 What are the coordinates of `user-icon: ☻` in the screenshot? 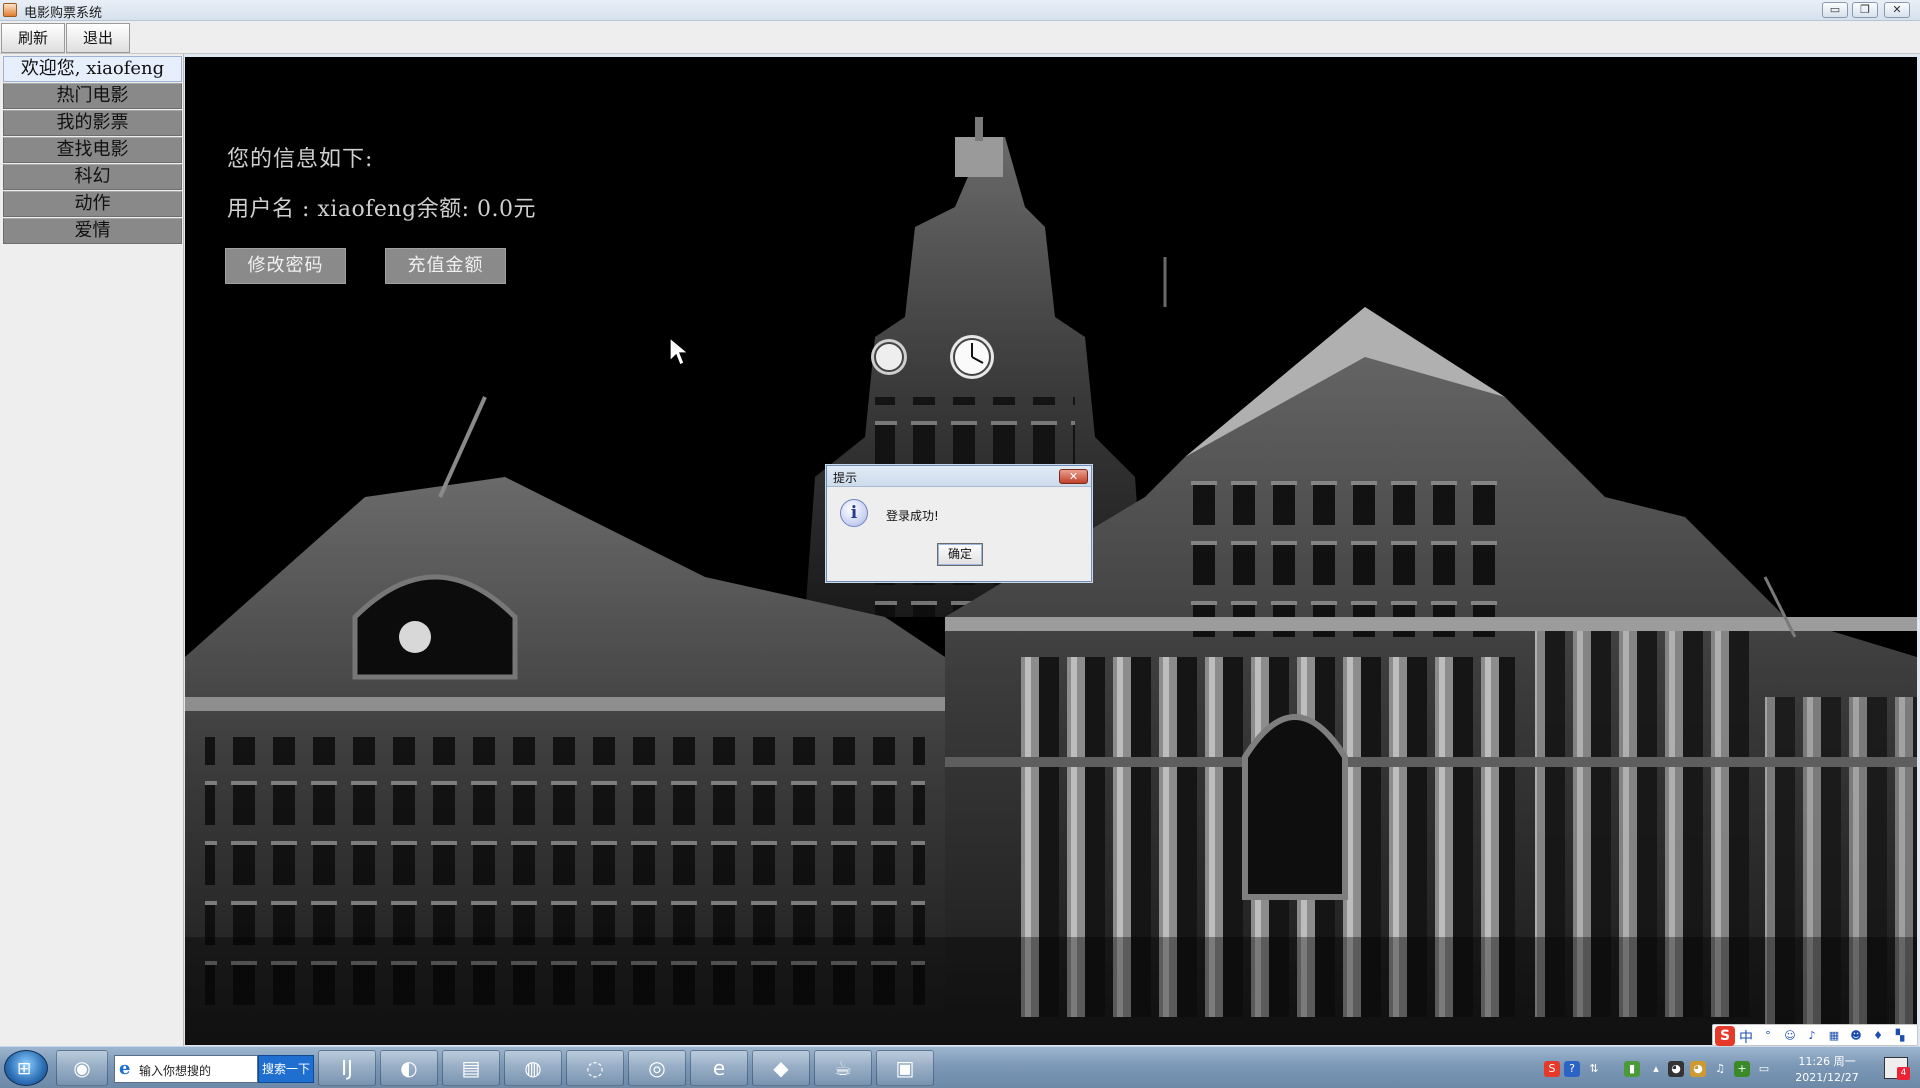 It's located at (1856, 1036).